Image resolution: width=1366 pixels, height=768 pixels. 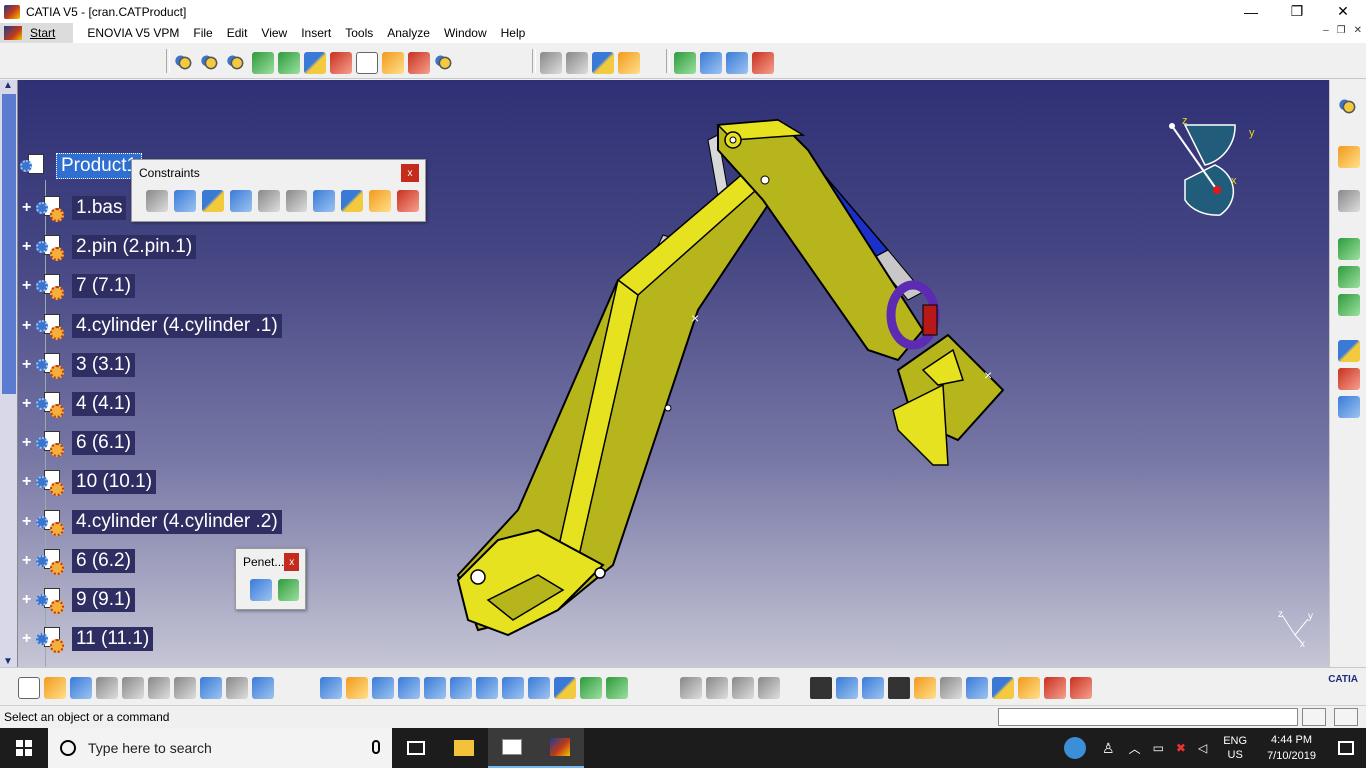 What do you see at coordinates (1349, 249) in the screenshot?
I see `insert-existing-icon` at bounding box center [1349, 249].